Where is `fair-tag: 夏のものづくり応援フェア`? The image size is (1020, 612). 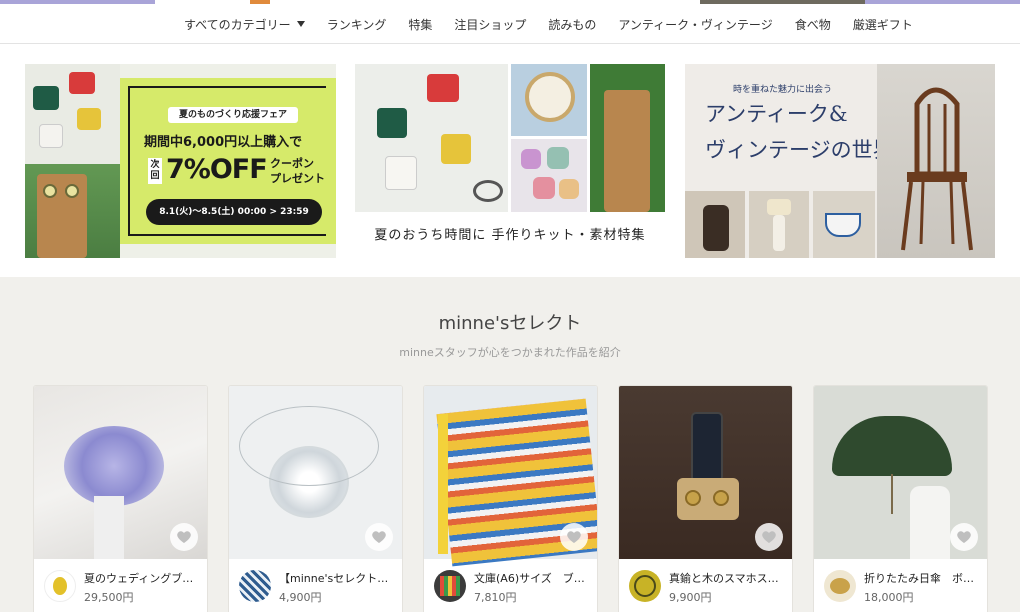 fair-tag: 夏のものづくり応援フェア is located at coordinates (233, 115).